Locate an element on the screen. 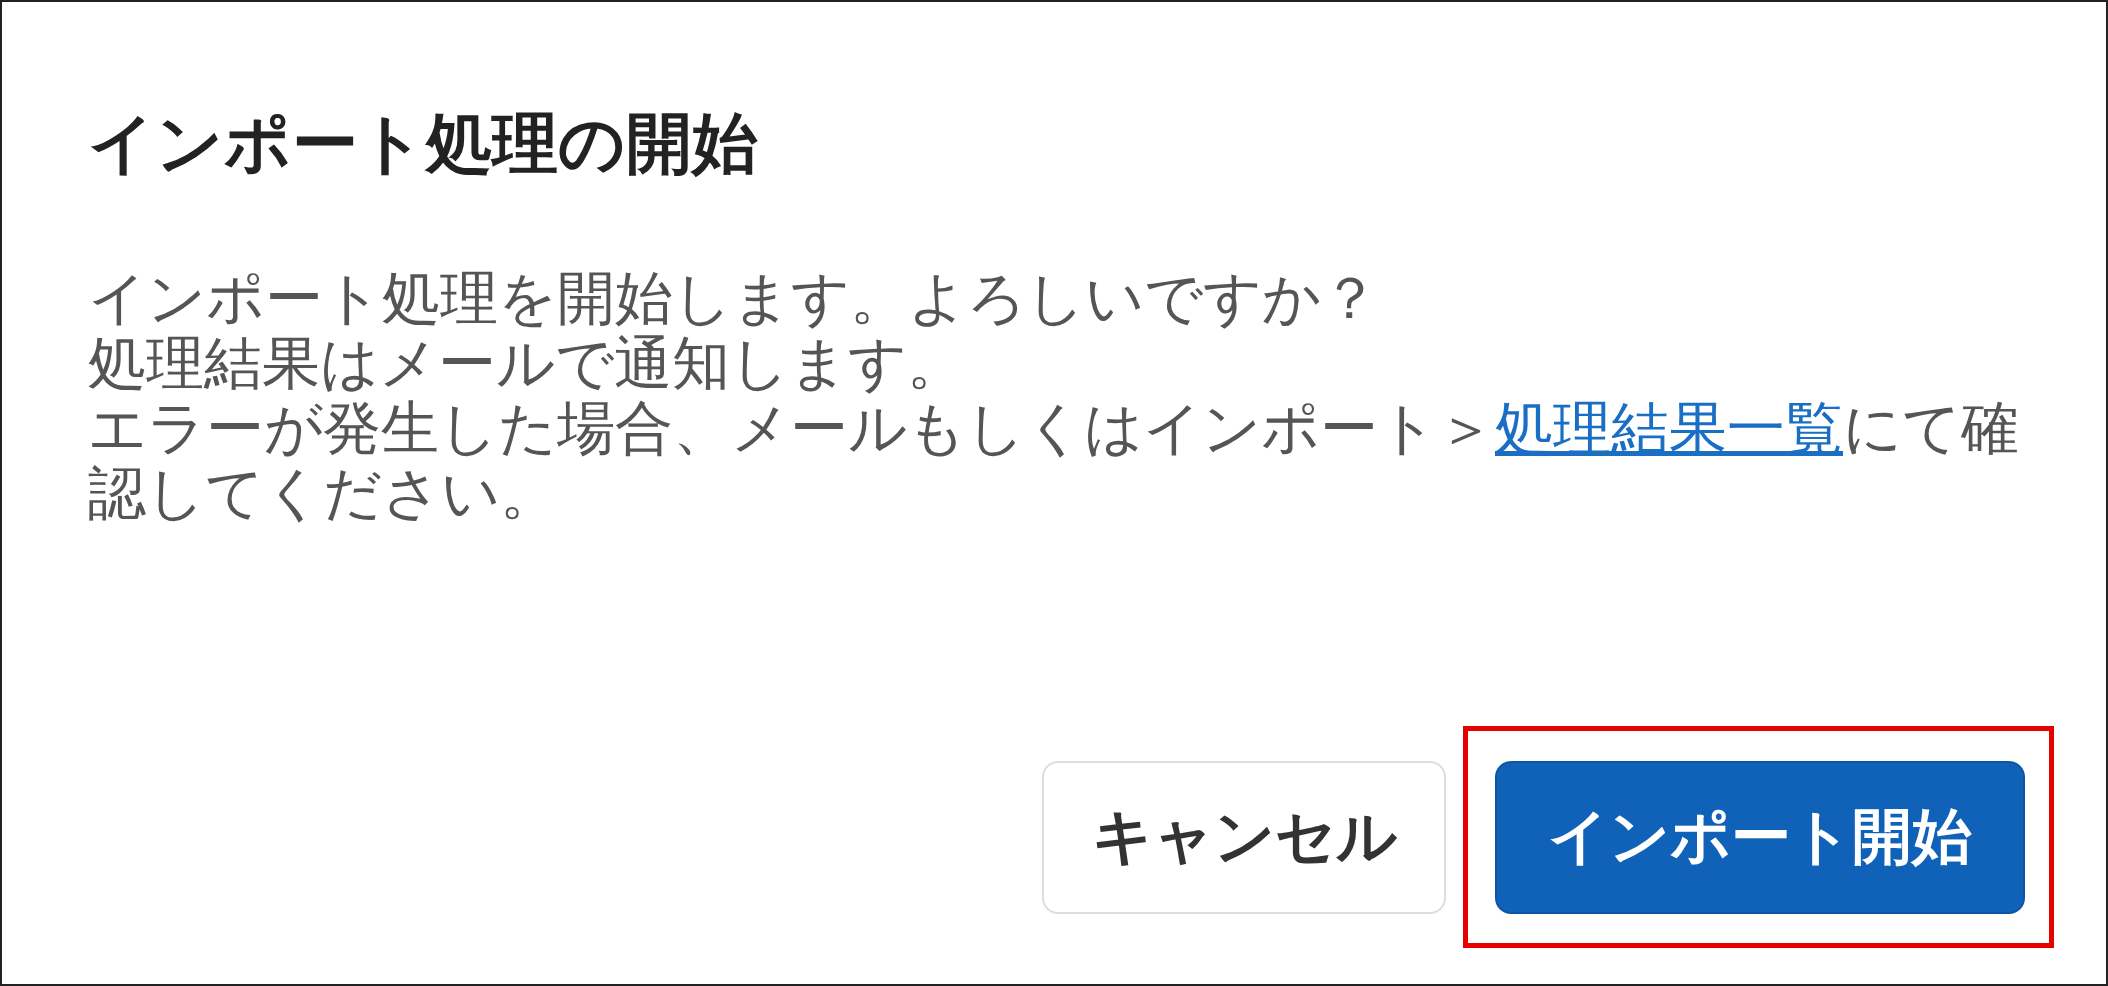  cancel-button: キャンセル is located at coordinates (1244, 837).